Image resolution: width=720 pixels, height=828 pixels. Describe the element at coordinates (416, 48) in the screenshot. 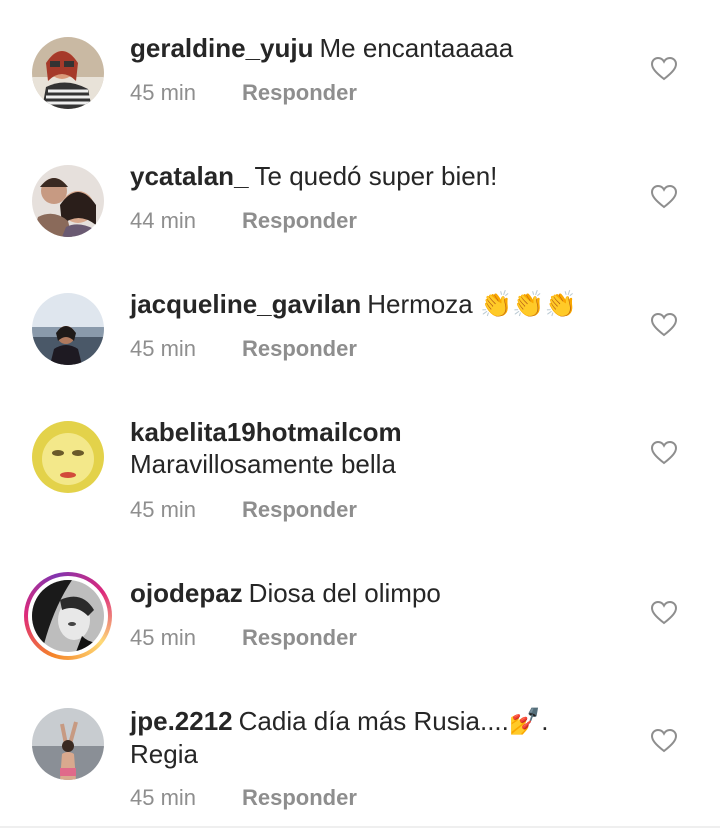

I see `comment-body: Me encantaaaaa` at that location.